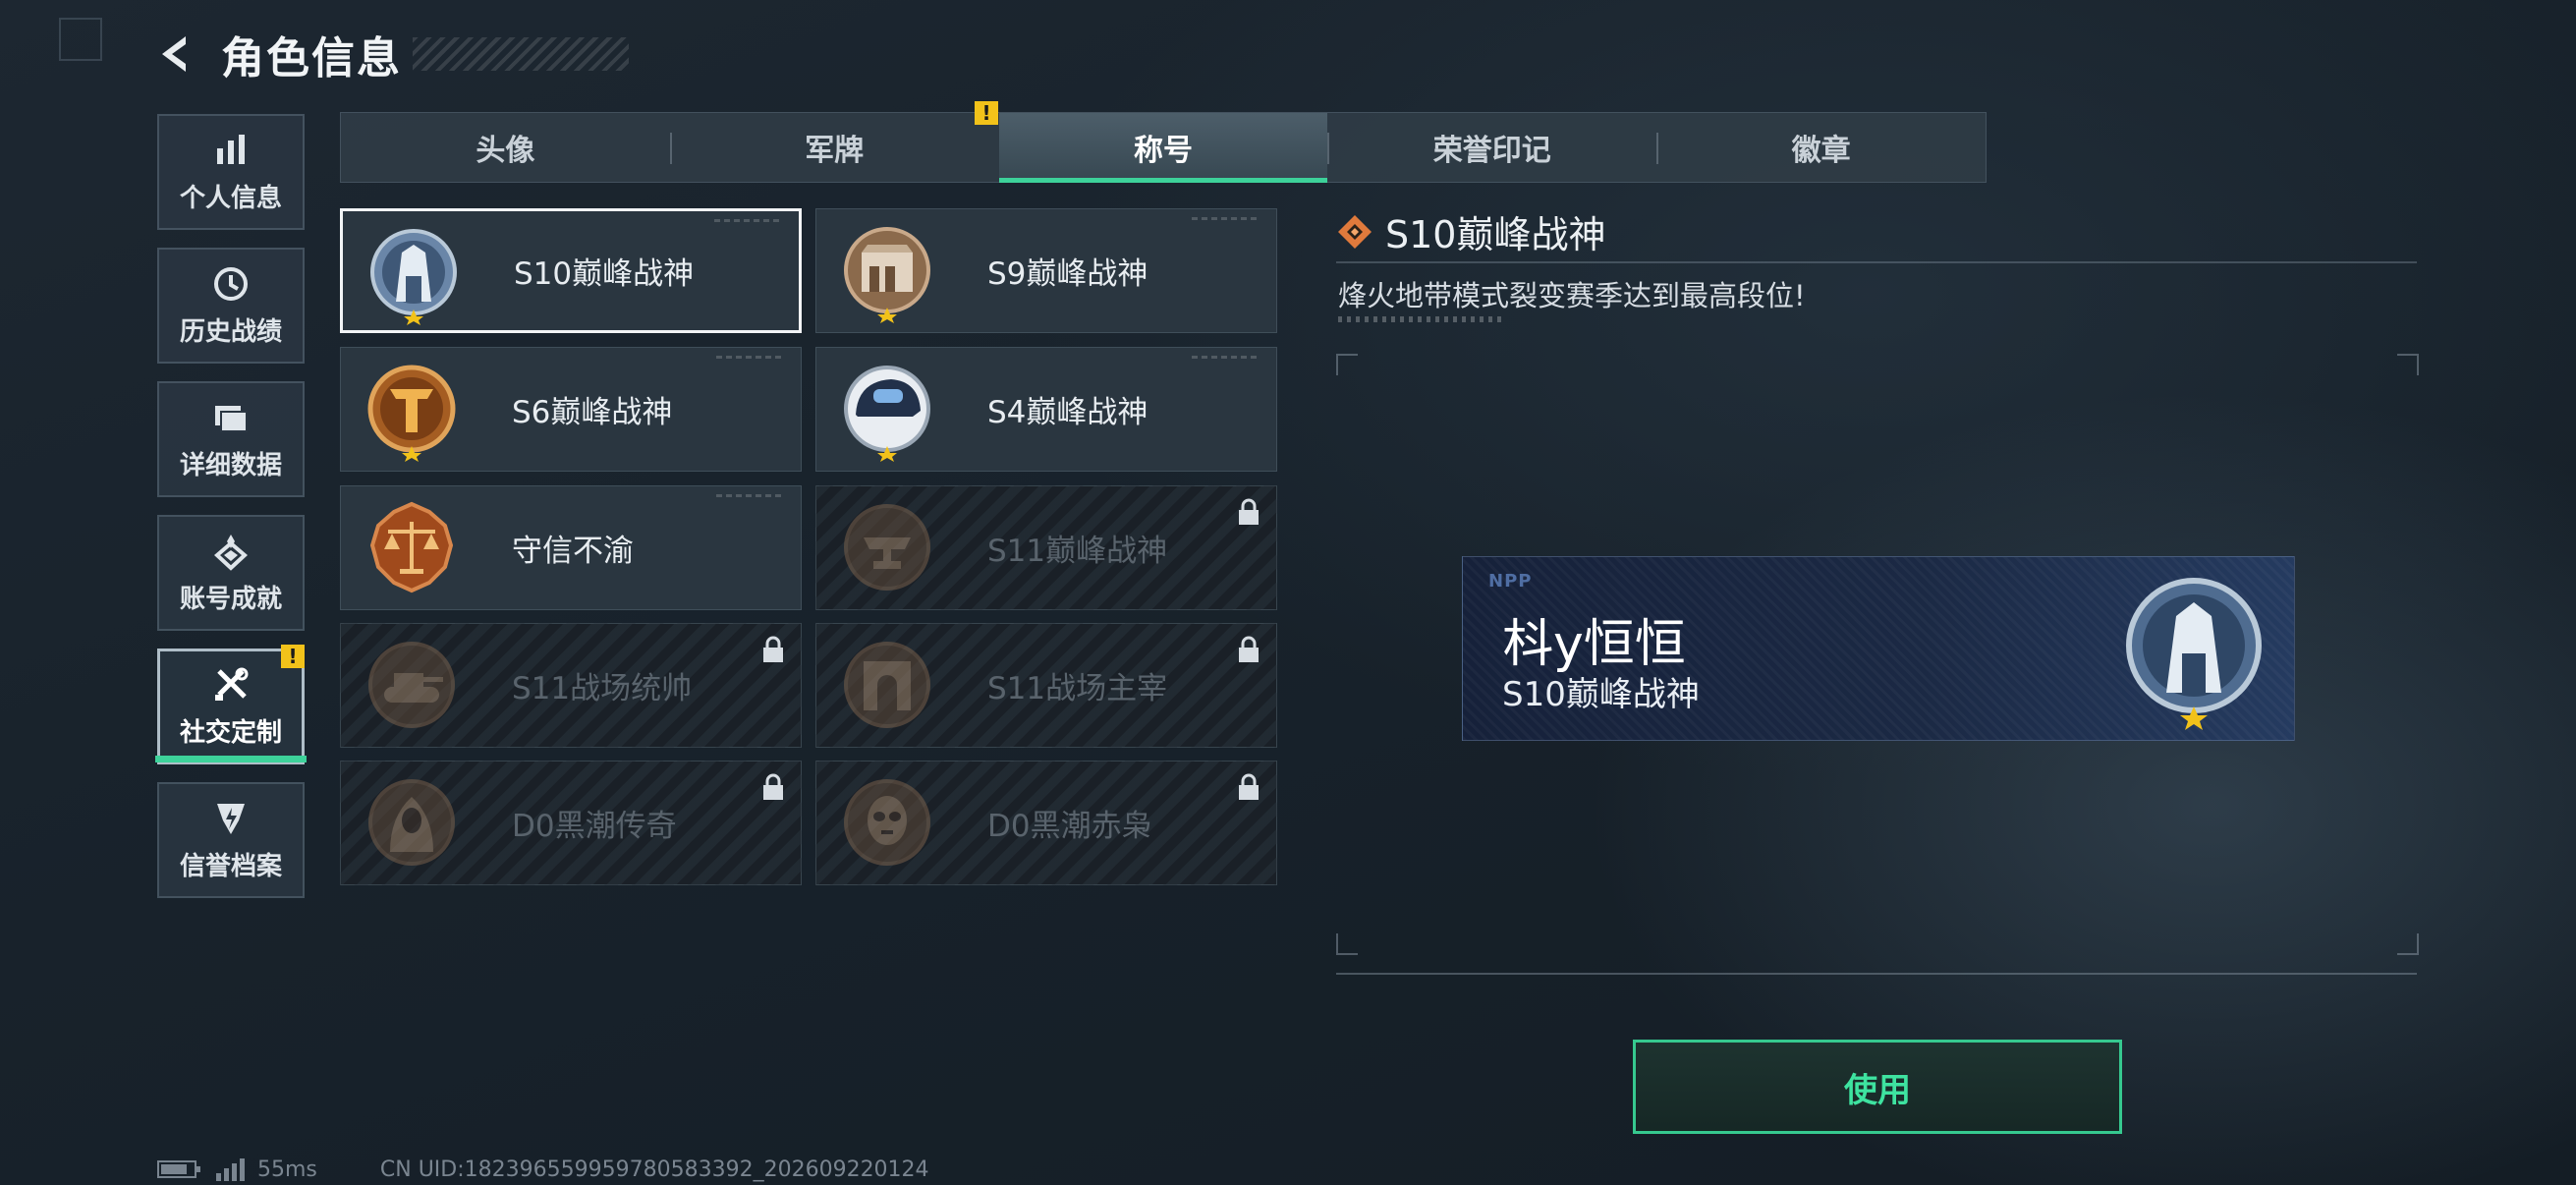  I want to click on tab-dog-tag: 军牌, so click(834, 148).